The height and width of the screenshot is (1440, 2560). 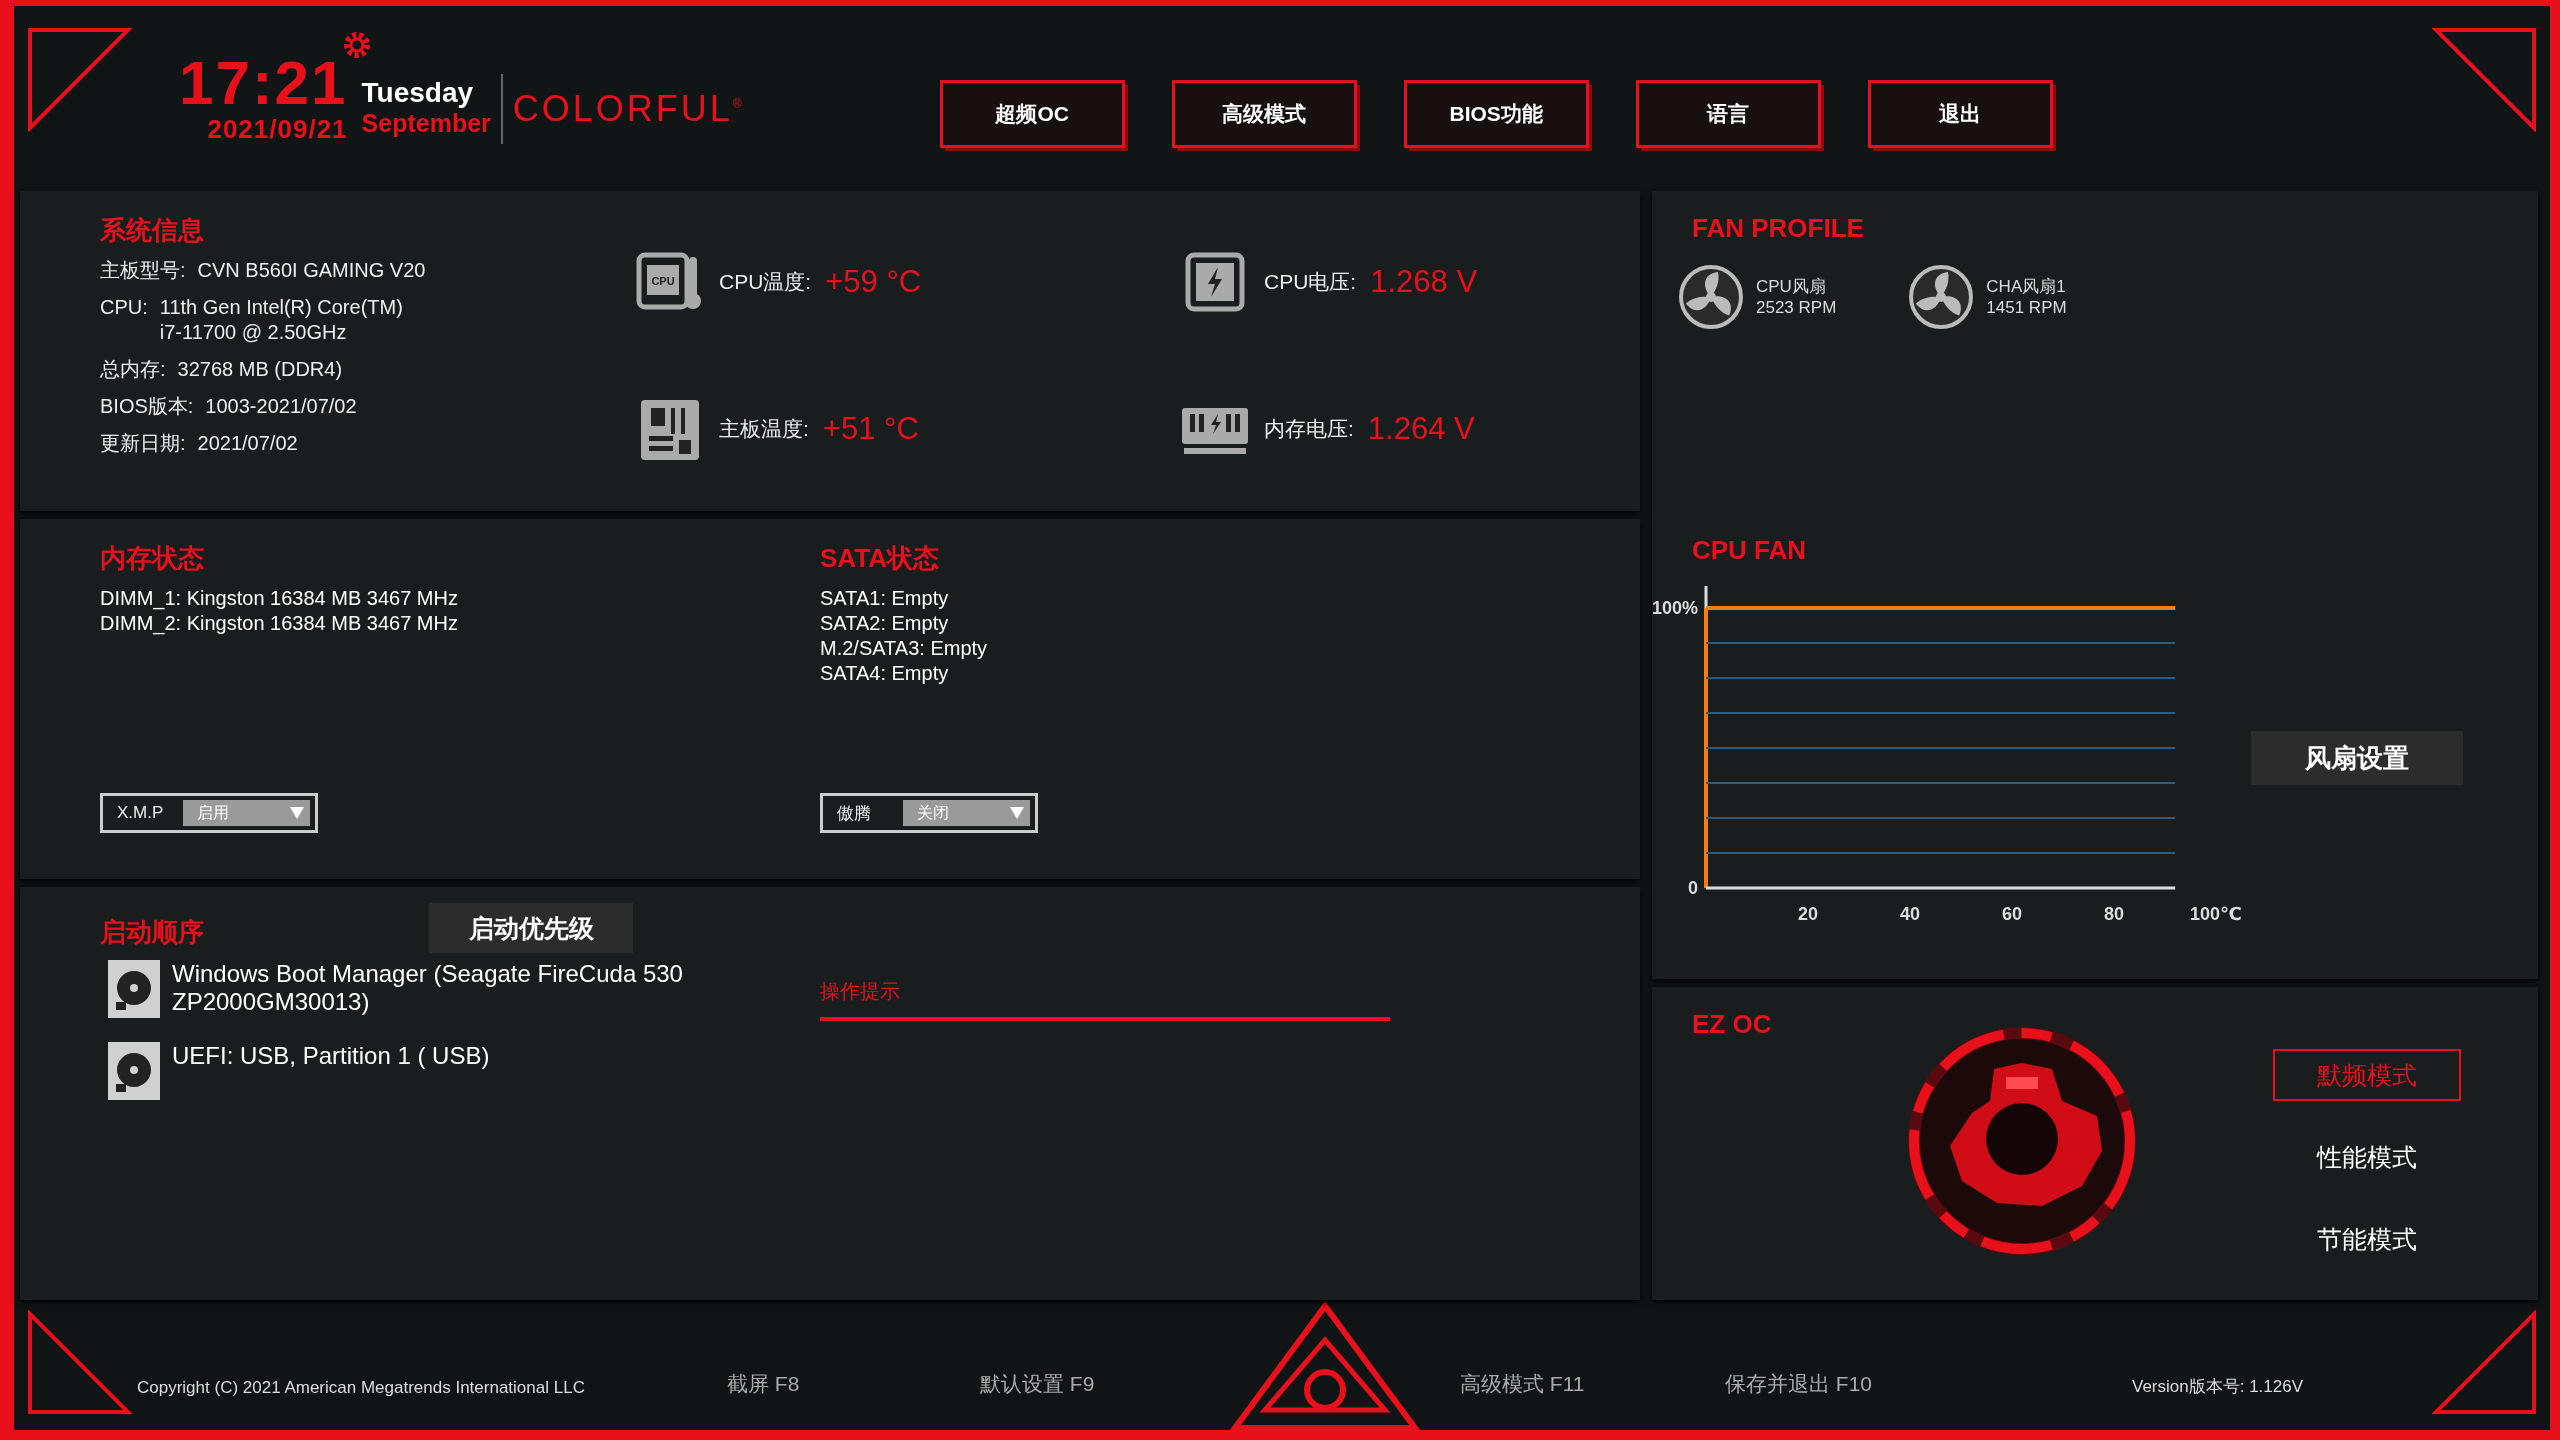 What do you see at coordinates (1799, 1384) in the screenshot?
I see `hotkey-label: 保存并退出 F10` at bounding box center [1799, 1384].